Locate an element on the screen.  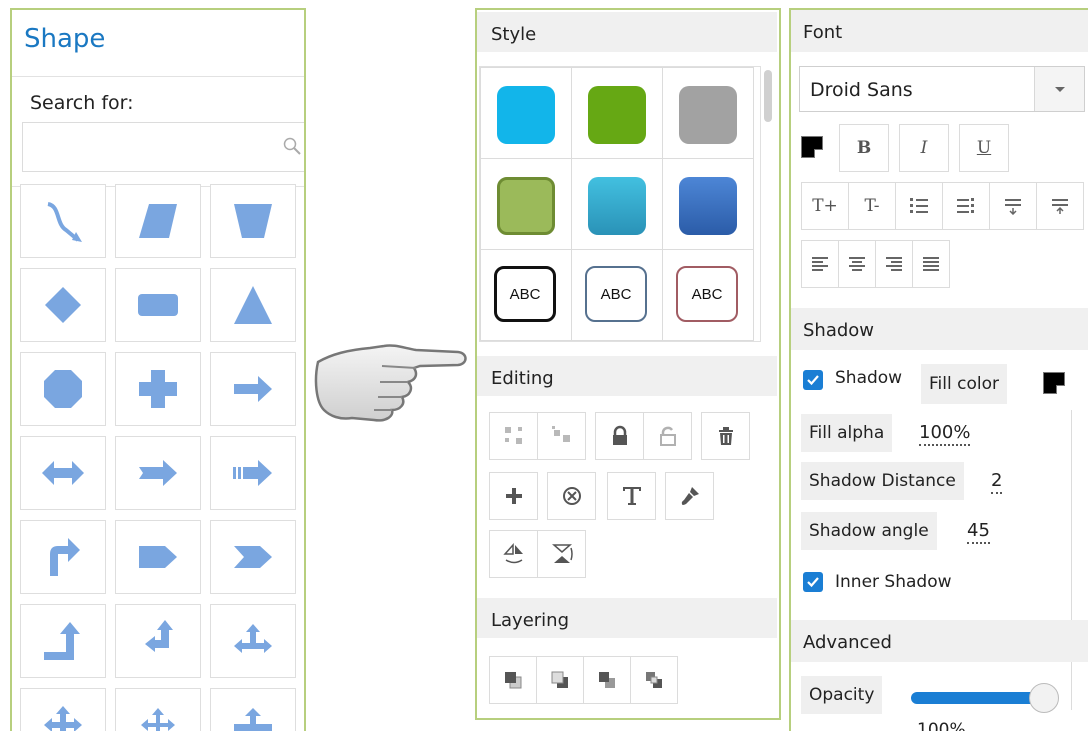
triangle-icon is located at coordinates (253, 305).